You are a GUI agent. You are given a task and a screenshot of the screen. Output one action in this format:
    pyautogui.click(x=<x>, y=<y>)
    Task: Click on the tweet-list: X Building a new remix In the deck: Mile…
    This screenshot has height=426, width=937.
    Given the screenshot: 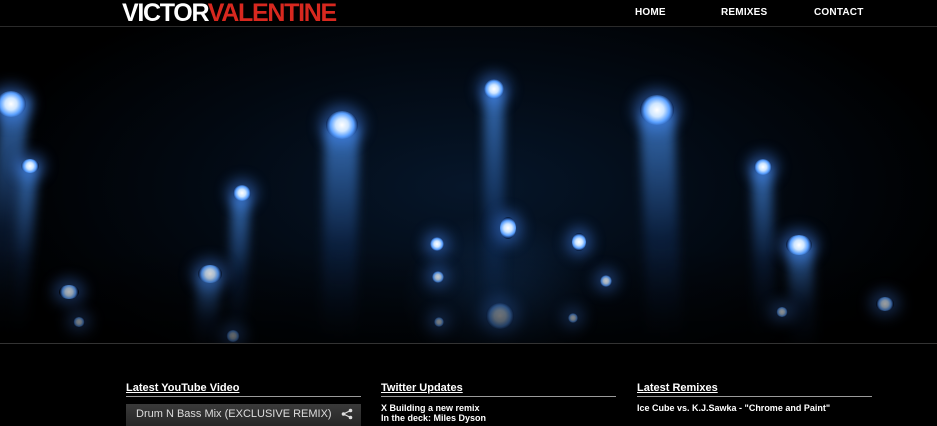 What is the action you would take?
    pyautogui.click(x=433, y=413)
    